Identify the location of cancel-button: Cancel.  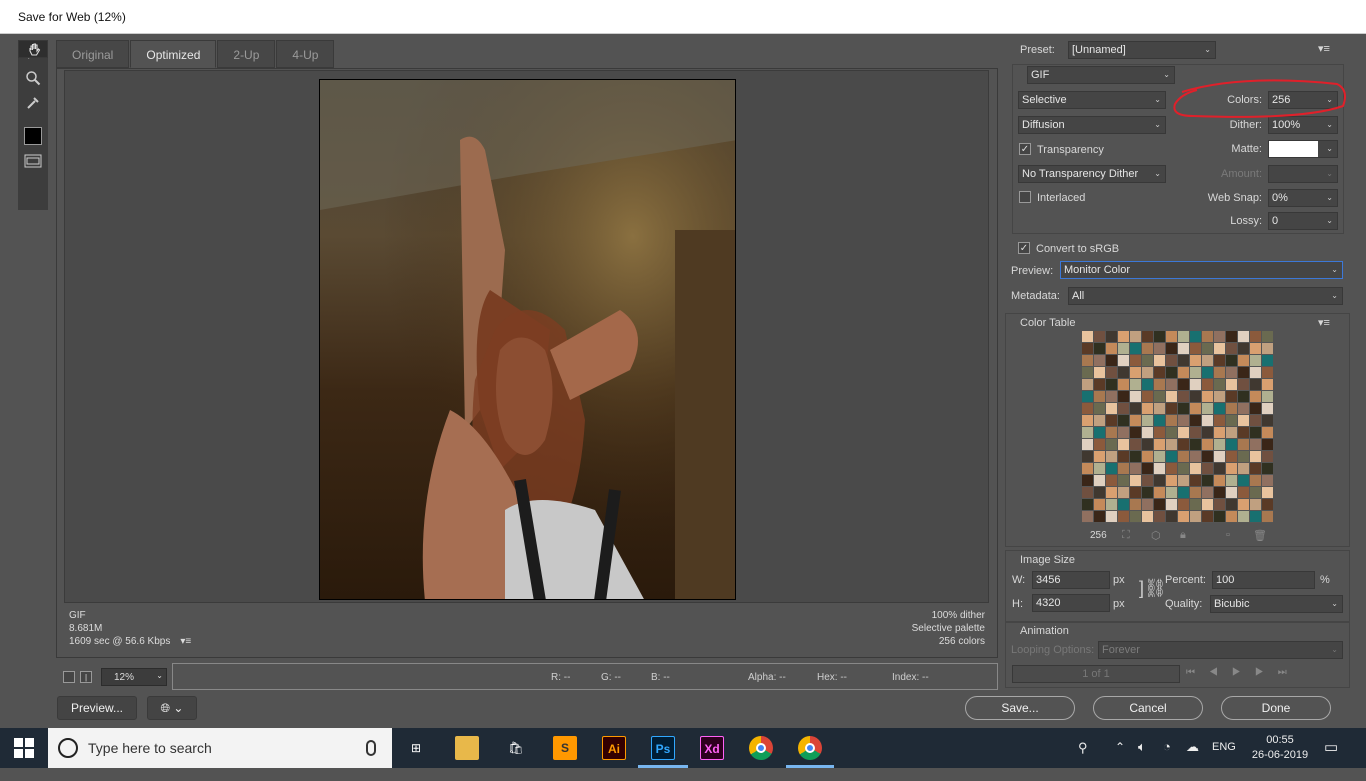
(1148, 708).